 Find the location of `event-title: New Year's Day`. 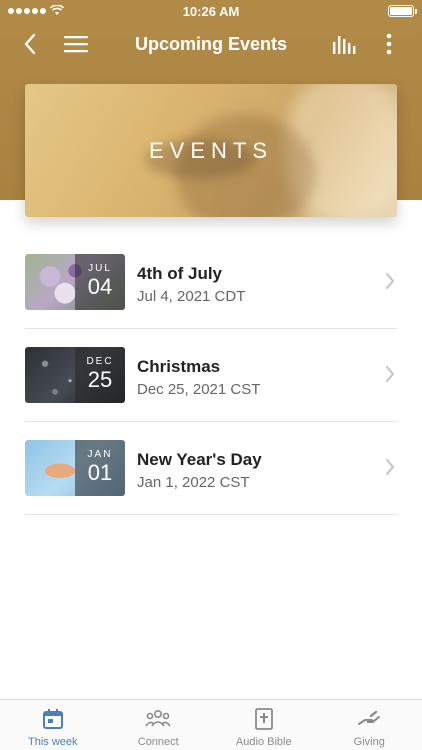

event-title: New Year's Day is located at coordinates (199, 459).